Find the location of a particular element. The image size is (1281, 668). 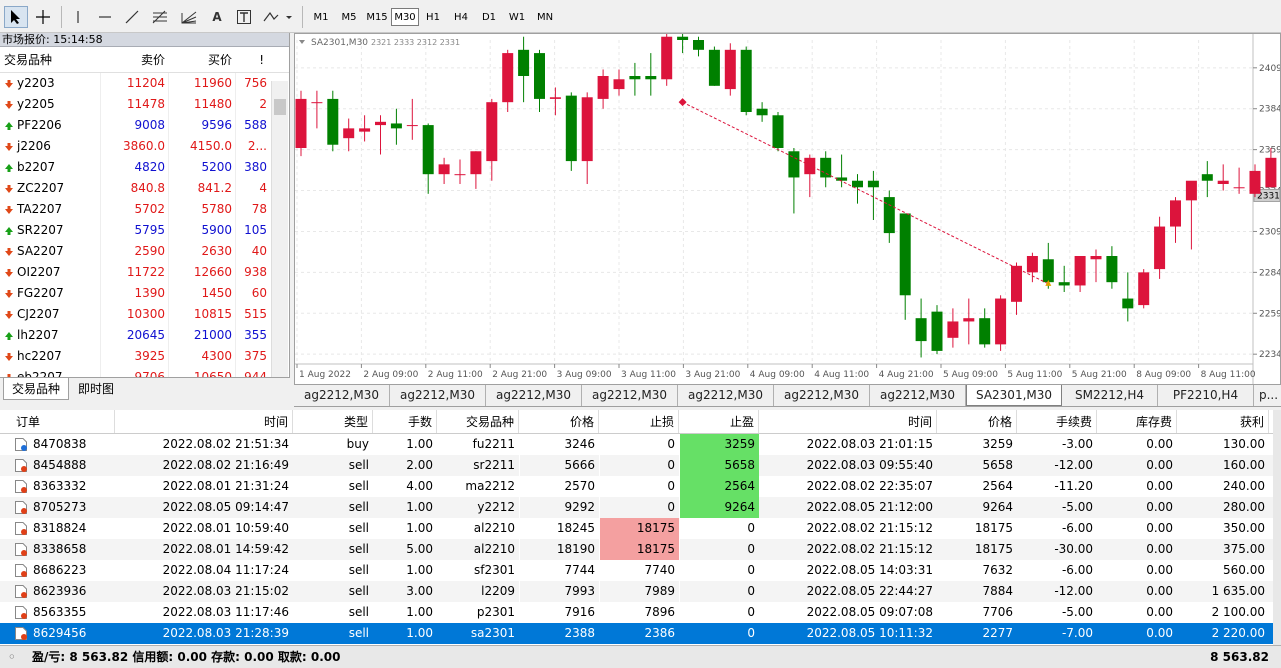

market-row: lh2207 20645 21000 355 is located at coordinates (144, 335).